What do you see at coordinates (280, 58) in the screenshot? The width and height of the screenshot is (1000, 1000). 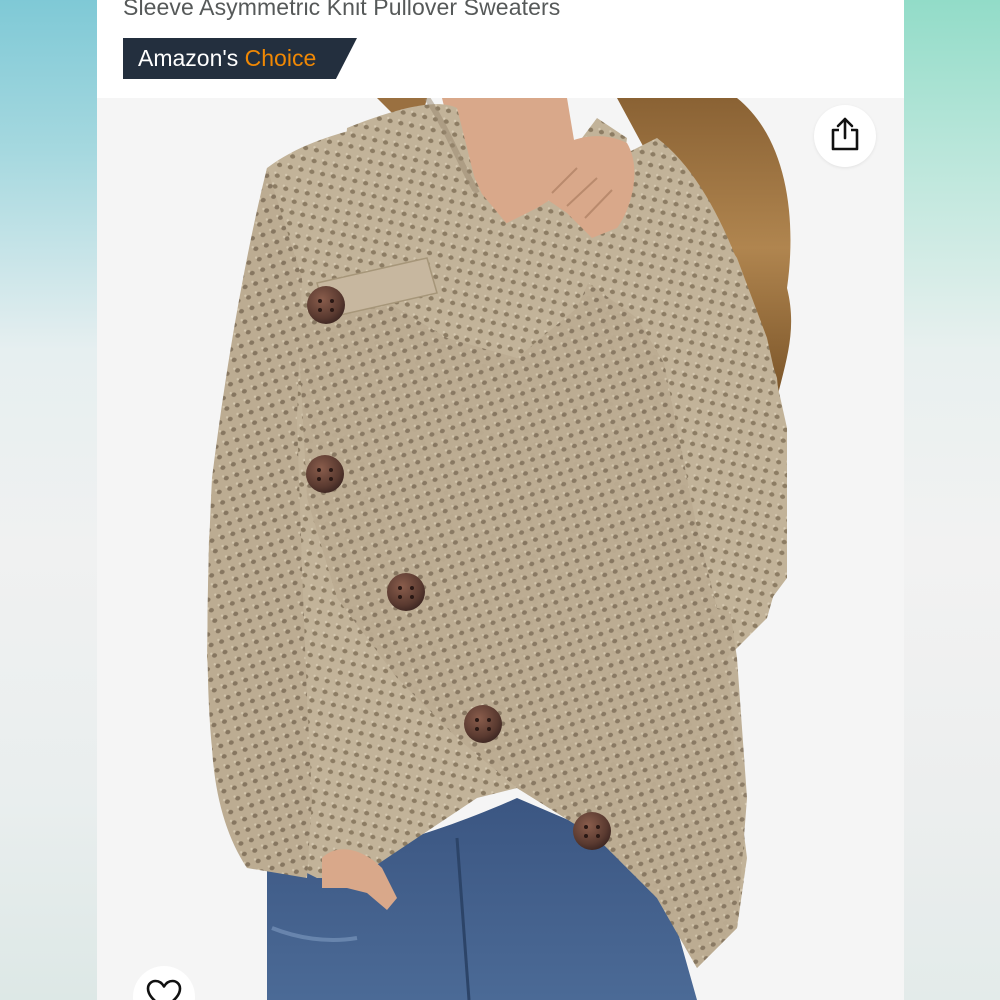 I see `badge-highlight: Choice` at bounding box center [280, 58].